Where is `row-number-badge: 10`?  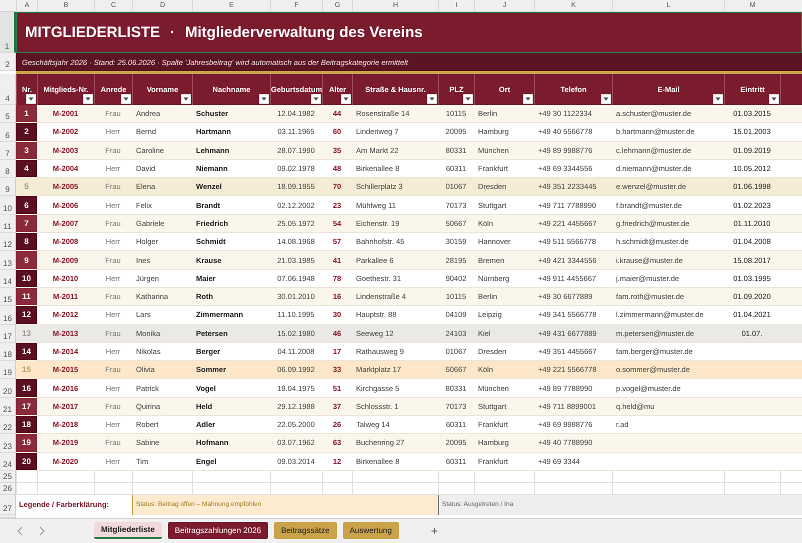
row-number-badge: 10 is located at coordinates (26, 279).